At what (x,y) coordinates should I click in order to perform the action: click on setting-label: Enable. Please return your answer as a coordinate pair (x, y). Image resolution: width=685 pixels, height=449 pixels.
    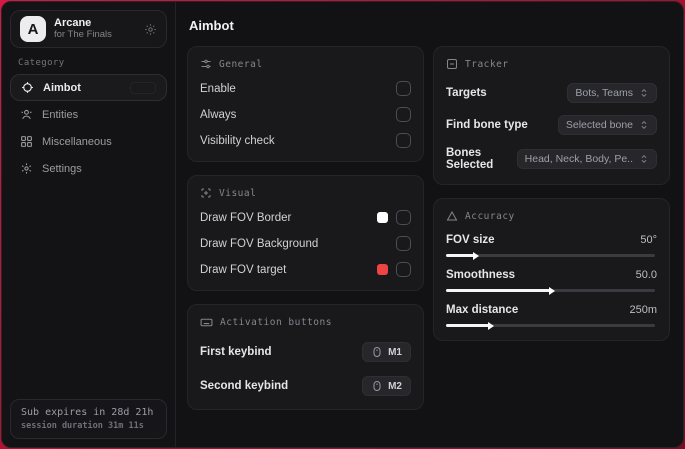
    Looking at the image, I should click on (218, 88).